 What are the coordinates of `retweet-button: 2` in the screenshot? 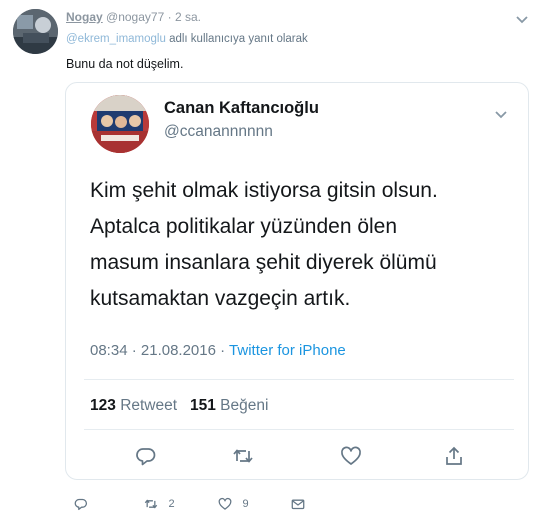 It's located at (159, 503).